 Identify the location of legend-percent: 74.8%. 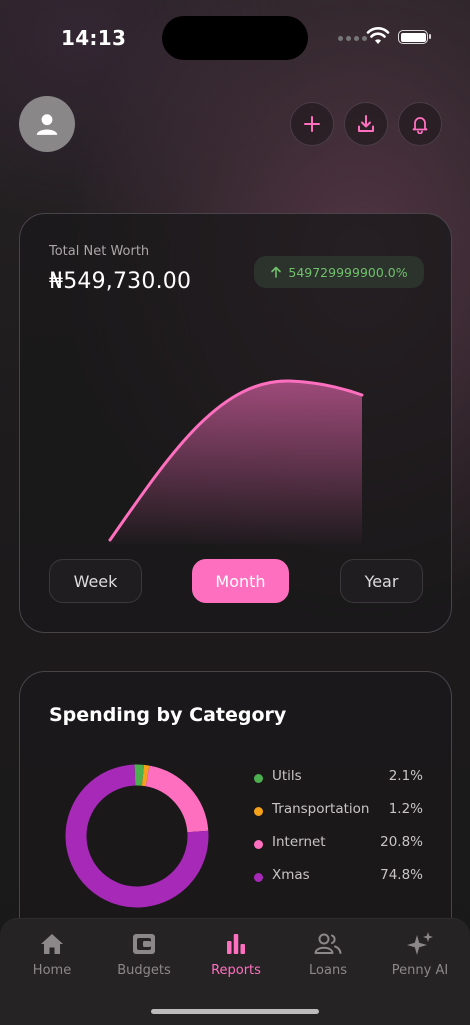
(401, 875).